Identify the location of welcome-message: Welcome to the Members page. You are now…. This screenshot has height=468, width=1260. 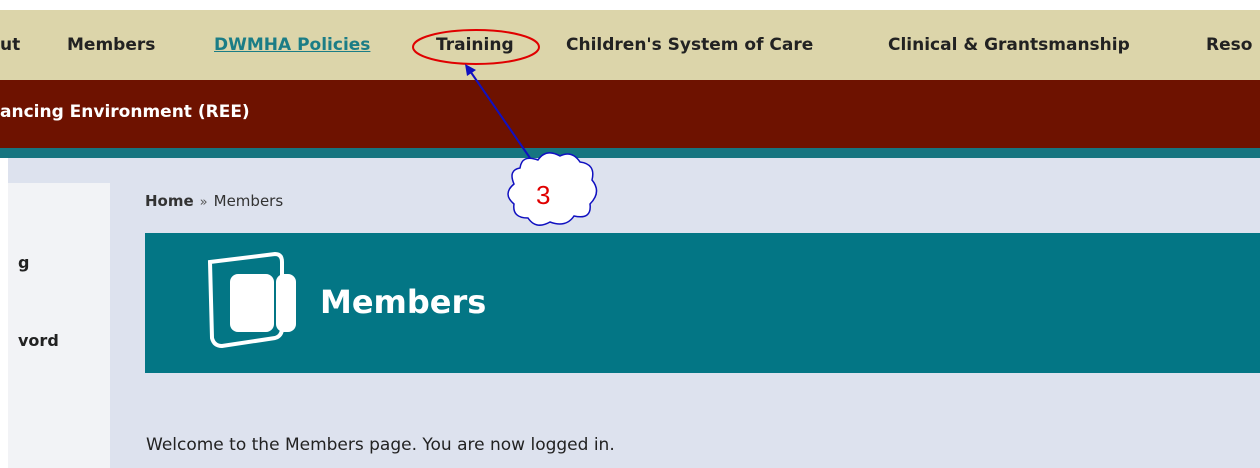
(380, 445).